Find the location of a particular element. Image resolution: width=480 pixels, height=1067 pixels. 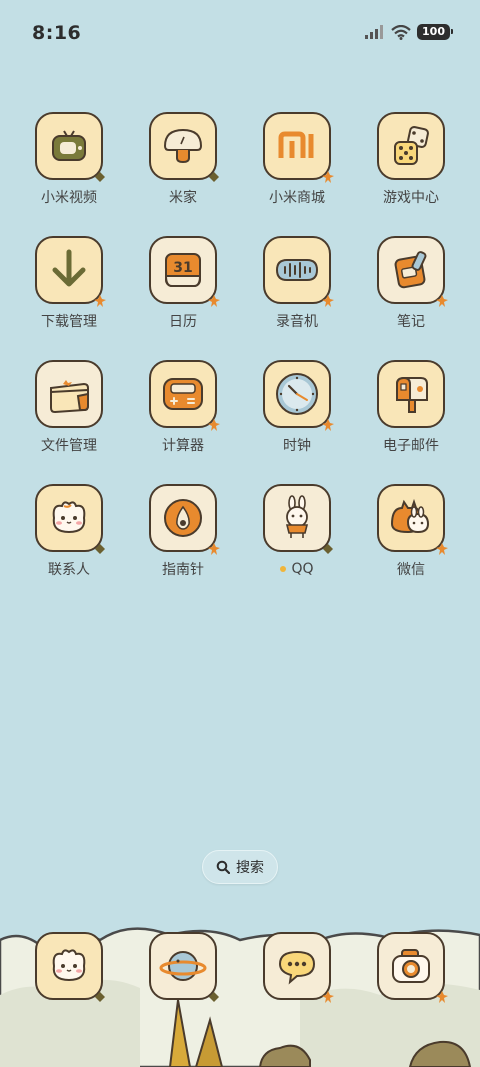

notepad-icon is located at coordinates (410, 270).